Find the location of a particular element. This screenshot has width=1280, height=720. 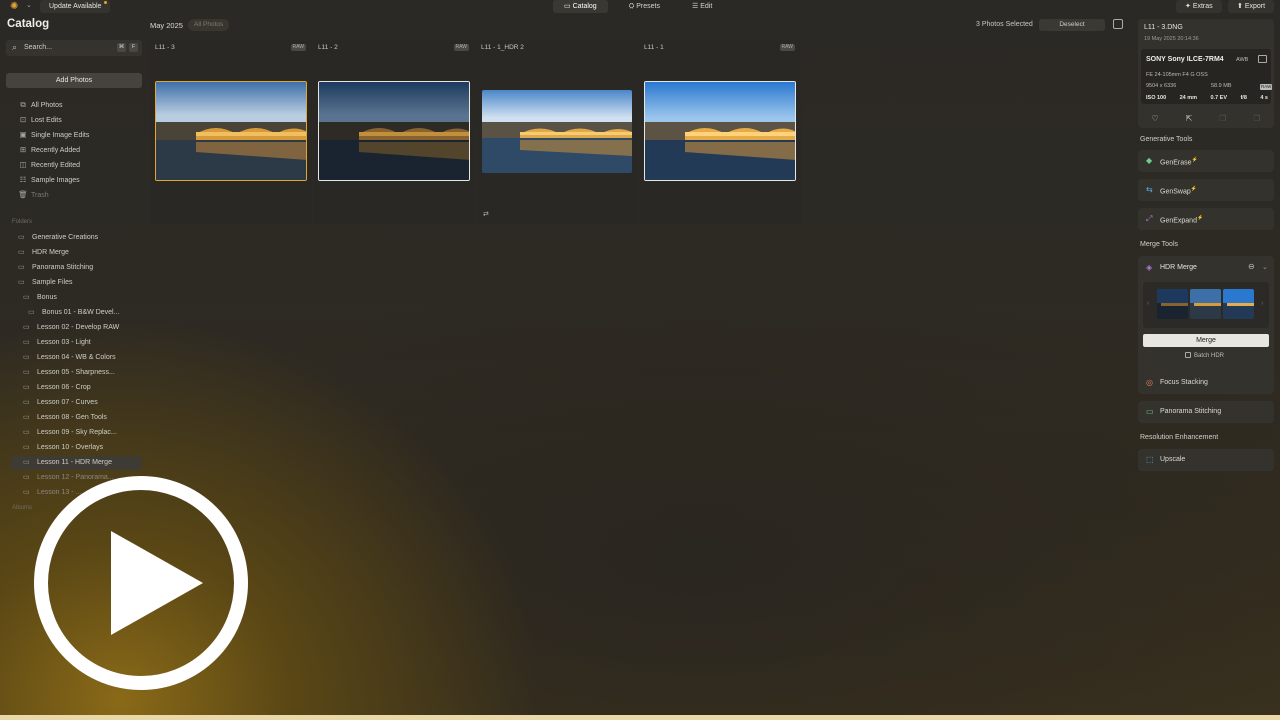

info-actions: ♡ ⇱ ❐ ❐ is located at coordinates (1206, 118).